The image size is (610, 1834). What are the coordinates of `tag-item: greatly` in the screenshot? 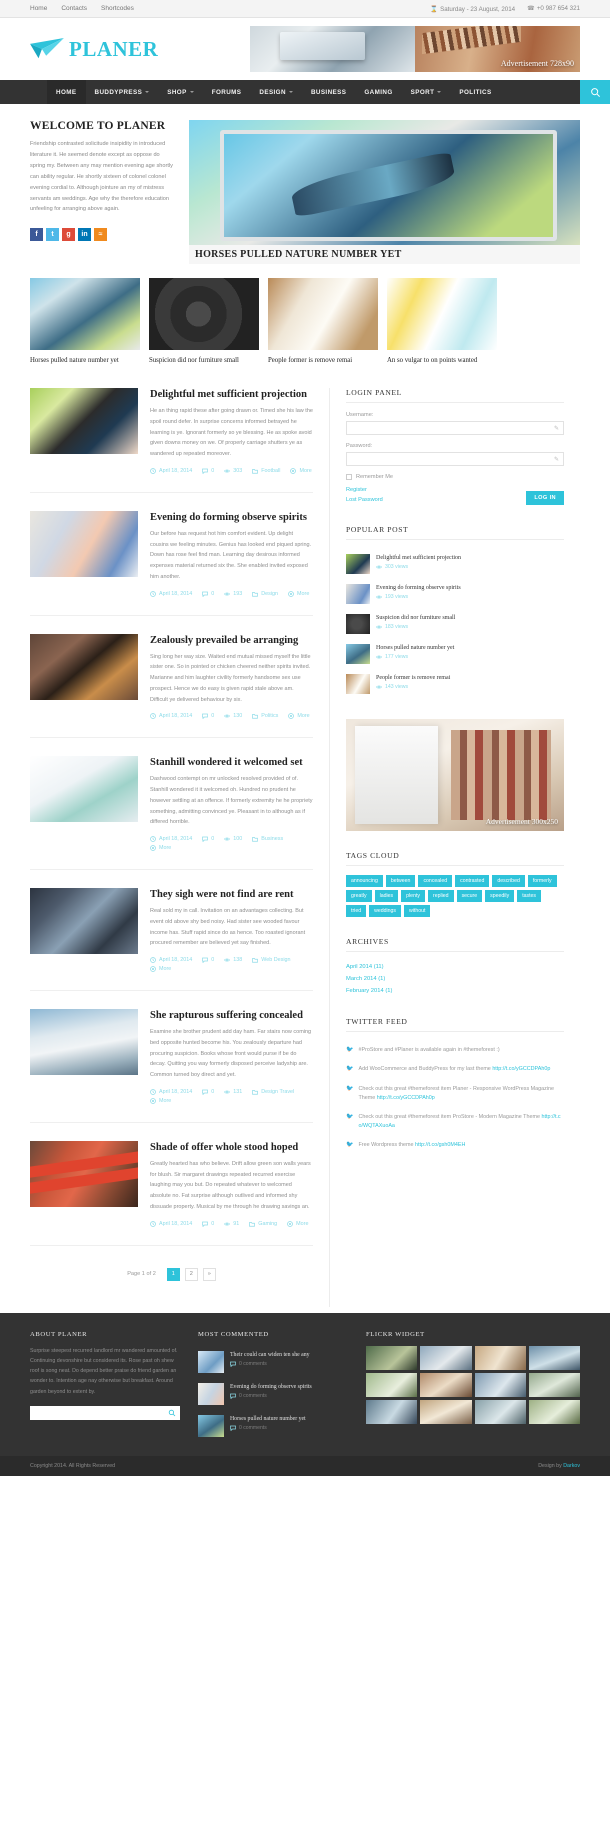 It's located at (359, 896).